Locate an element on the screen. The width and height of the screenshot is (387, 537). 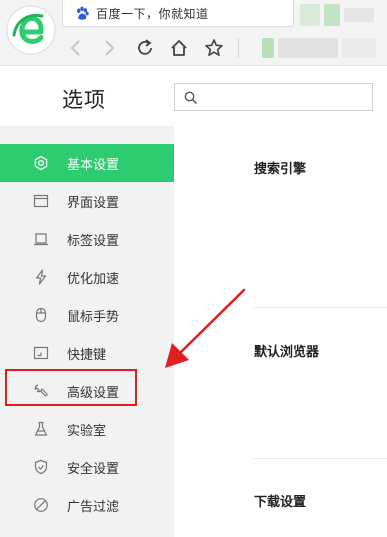
forward-arrow-icon is located at coordinates (110, 48).